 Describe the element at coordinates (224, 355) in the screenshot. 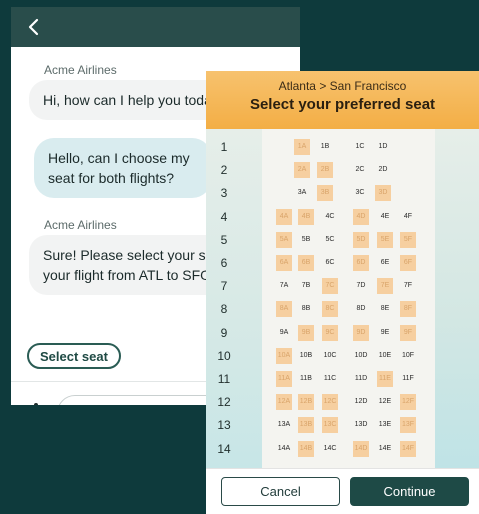

I see `row-number: 10` at that location.